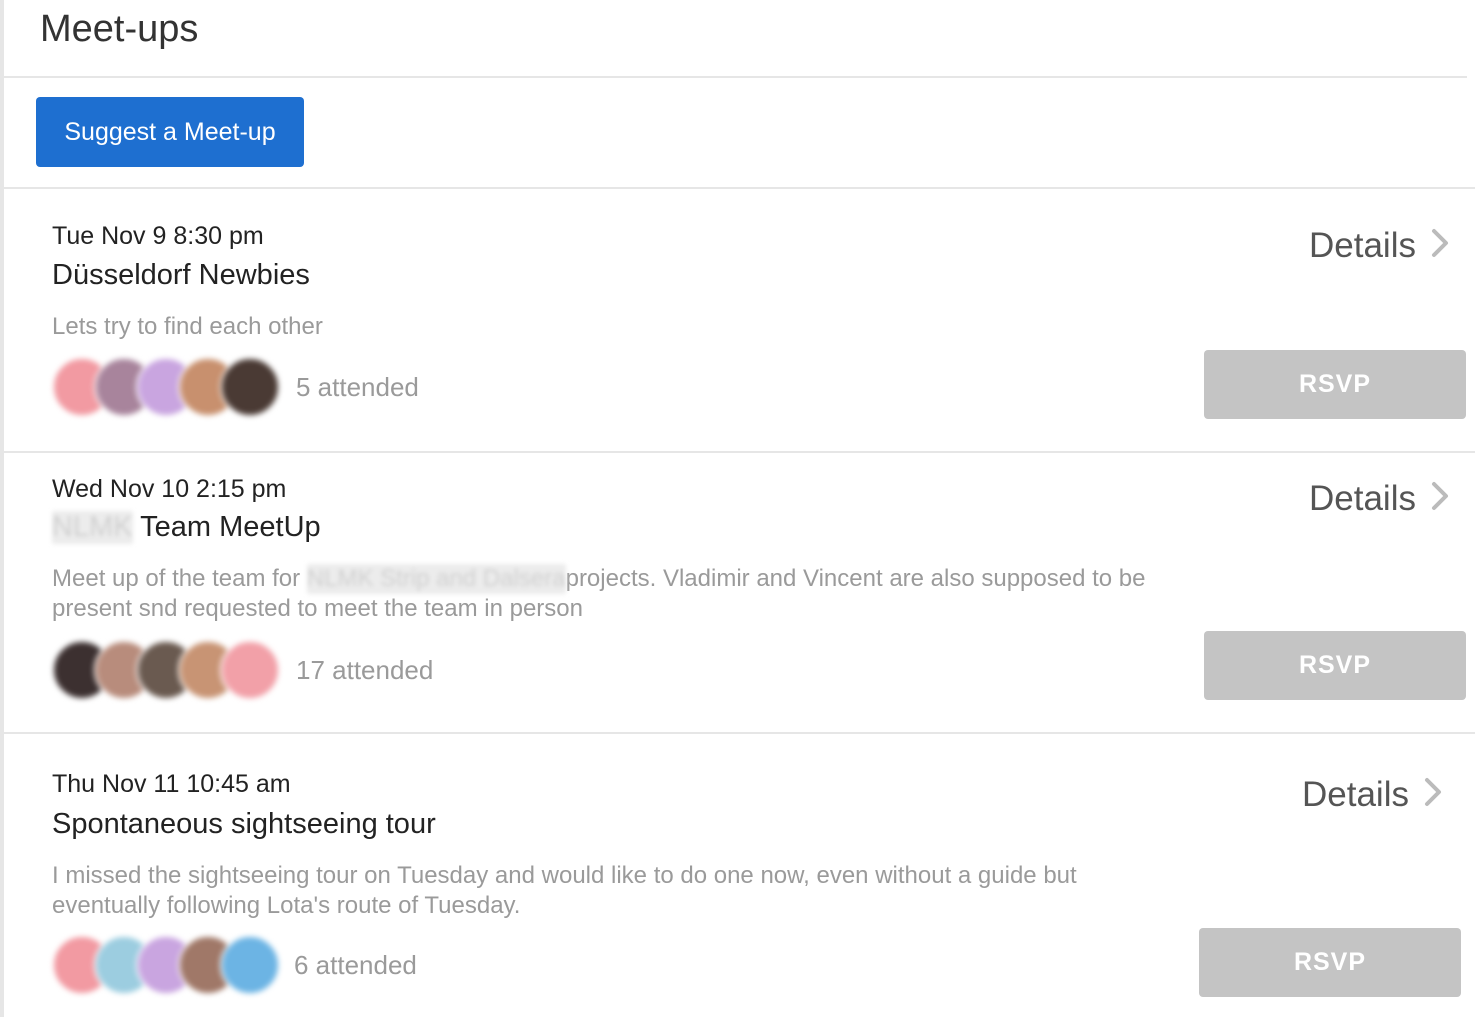  Describe the element at coordinates (355, 965) in the screenshot. I see `attended-count: 6 attended` at that location.